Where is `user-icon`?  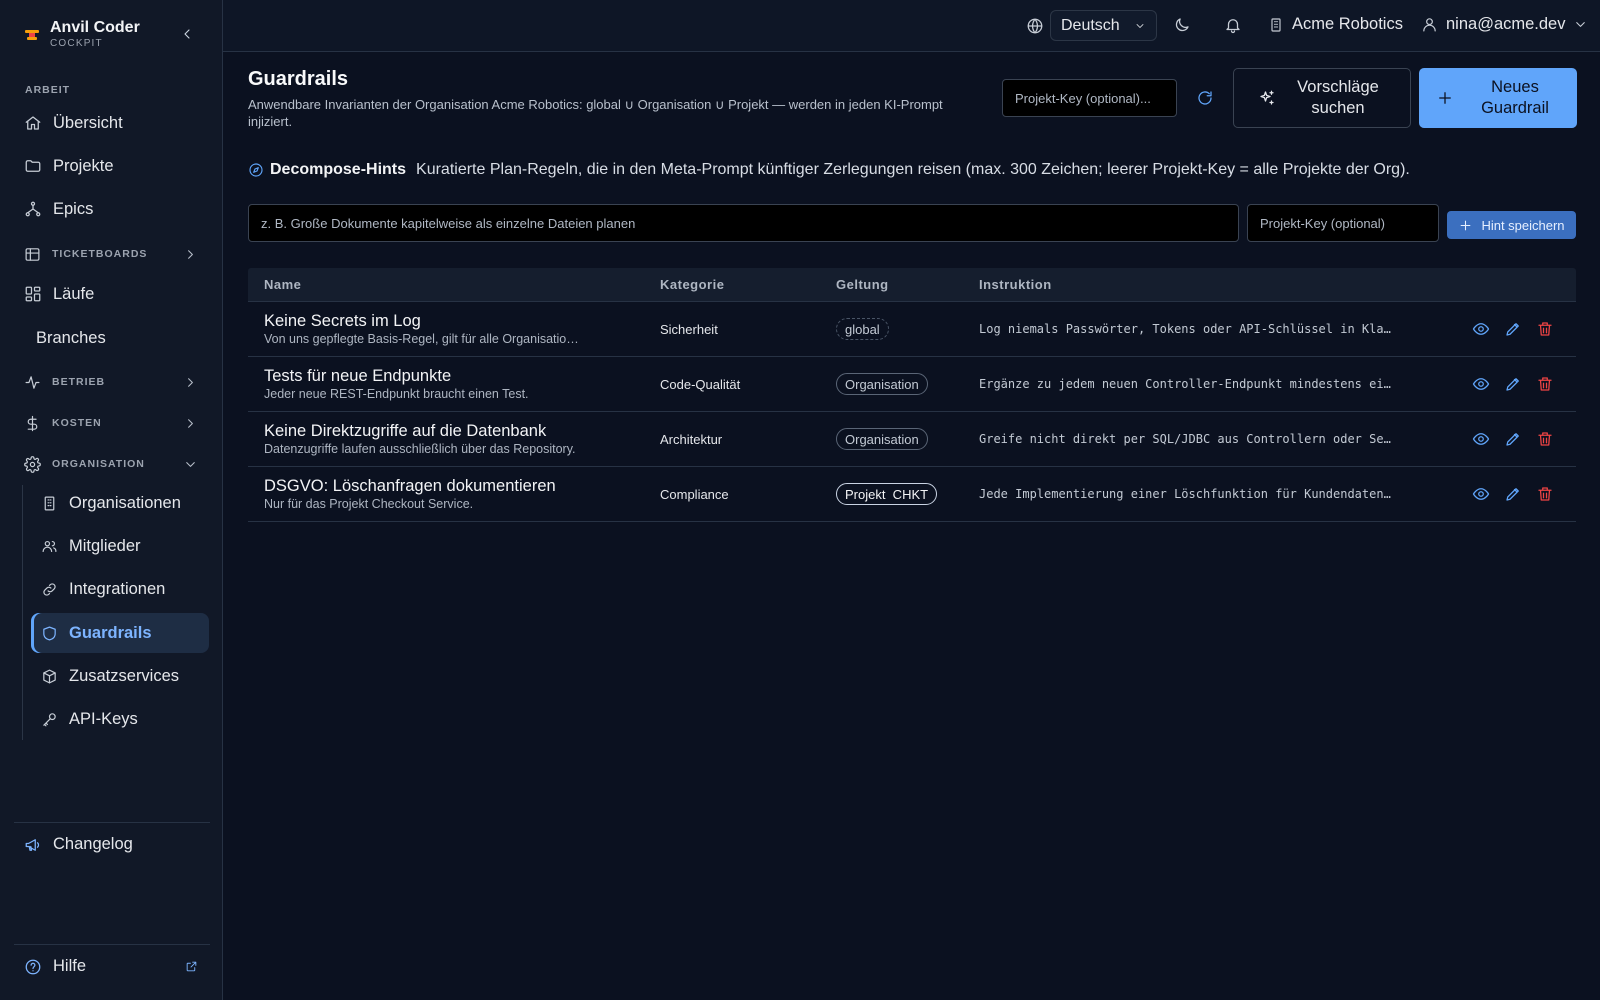
user-icon is located at coordinates (1429, 25).